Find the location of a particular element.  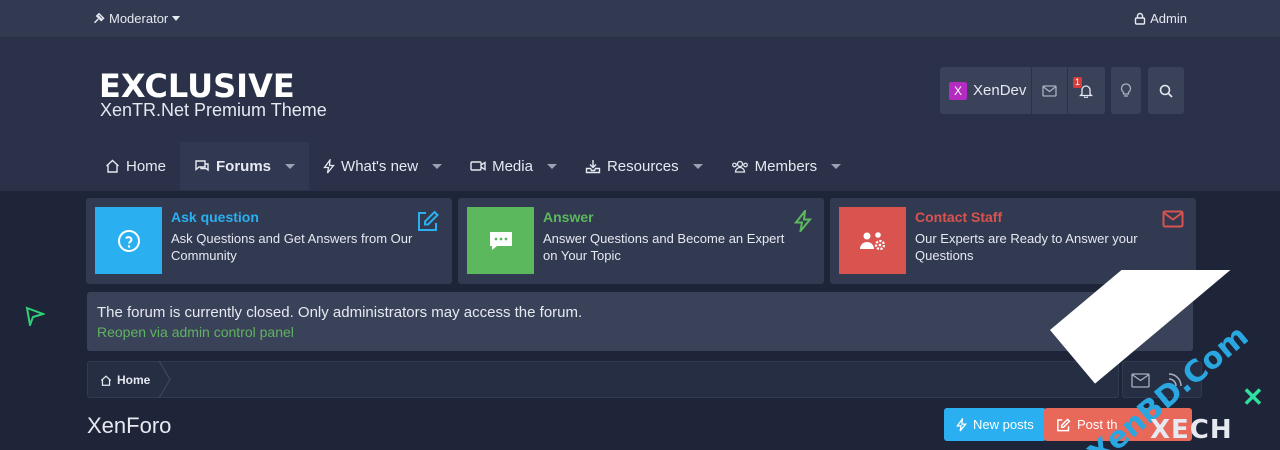

post-thread-label: Post th is located at coordinates (1097, 424).